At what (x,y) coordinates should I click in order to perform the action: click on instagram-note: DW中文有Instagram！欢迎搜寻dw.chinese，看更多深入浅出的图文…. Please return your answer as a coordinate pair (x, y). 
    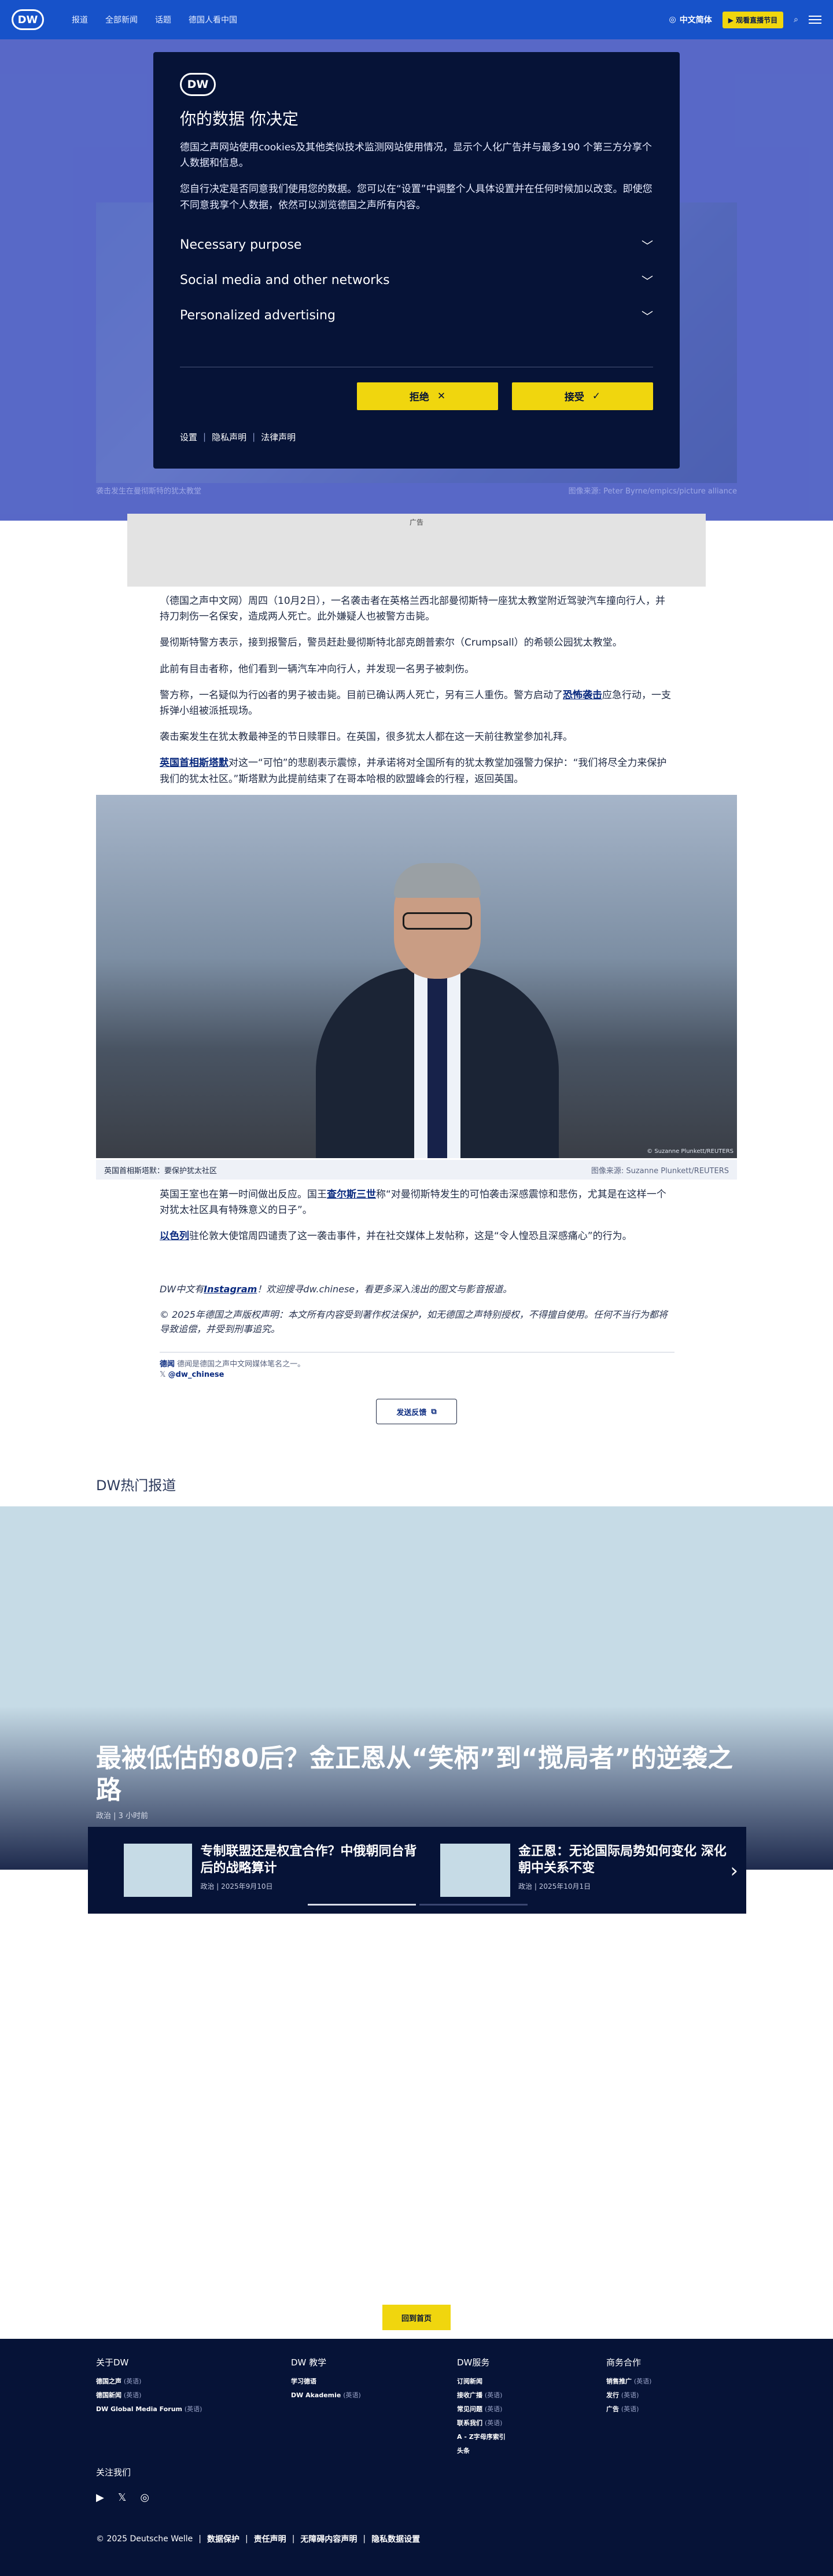
    Looking at the image, I should click on (417, 1289).